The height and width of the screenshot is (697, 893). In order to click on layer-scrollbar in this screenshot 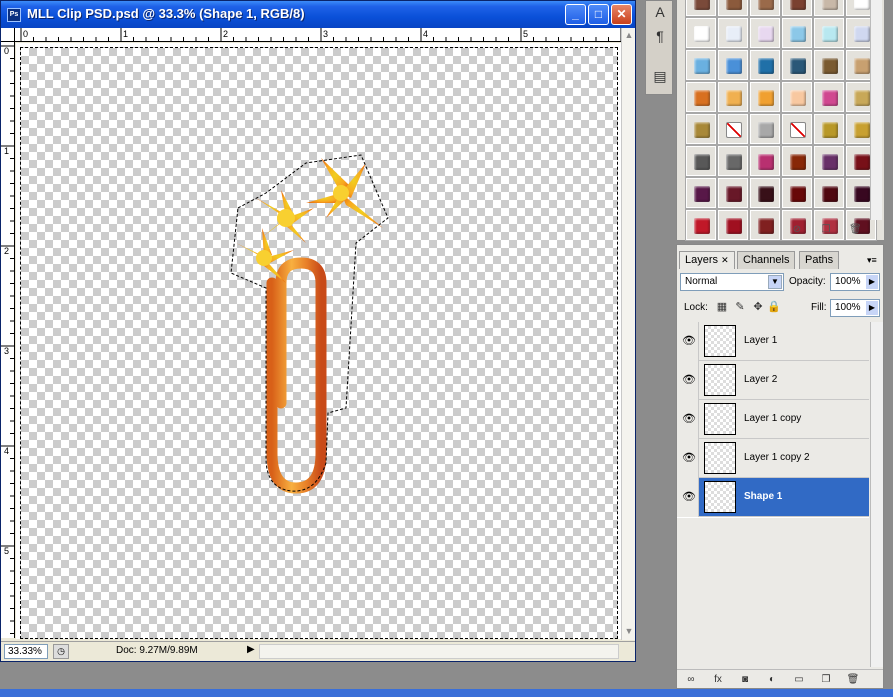, I will do `click(876, 494)`.